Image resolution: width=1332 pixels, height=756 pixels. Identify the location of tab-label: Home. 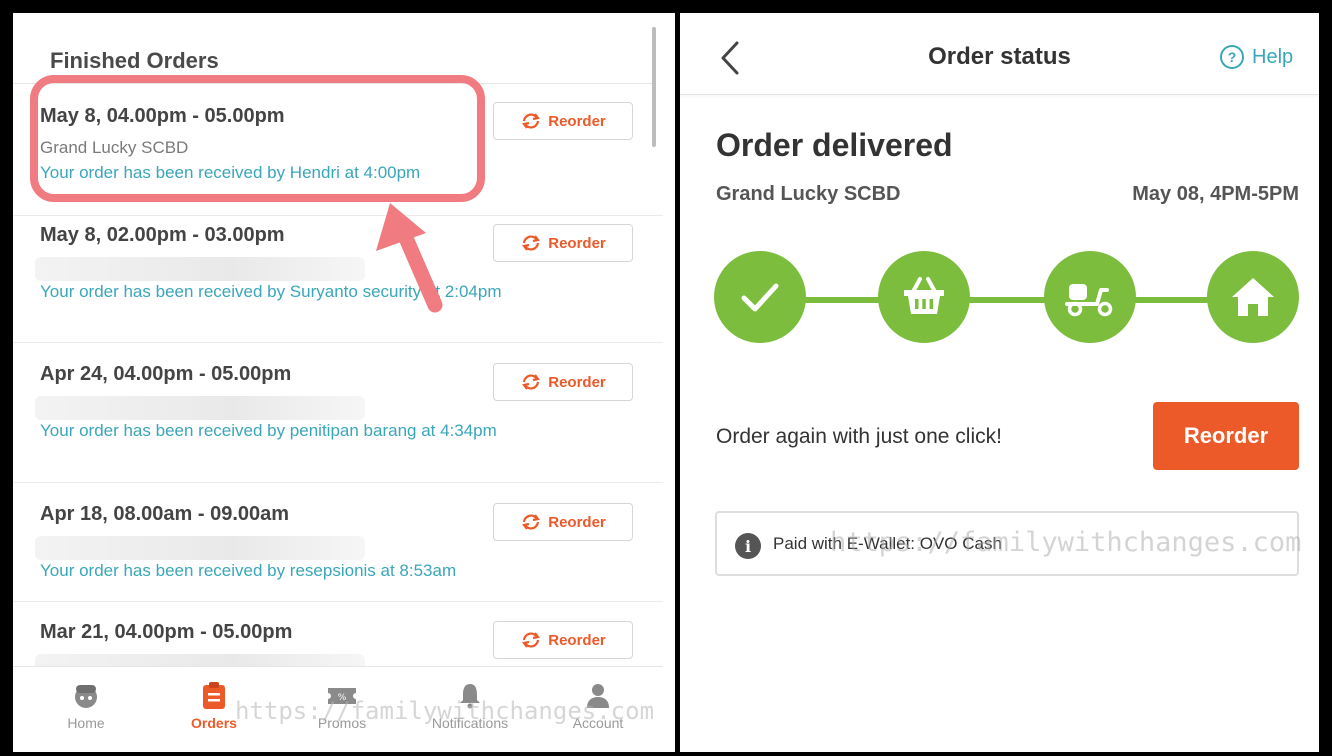
(86, 723).